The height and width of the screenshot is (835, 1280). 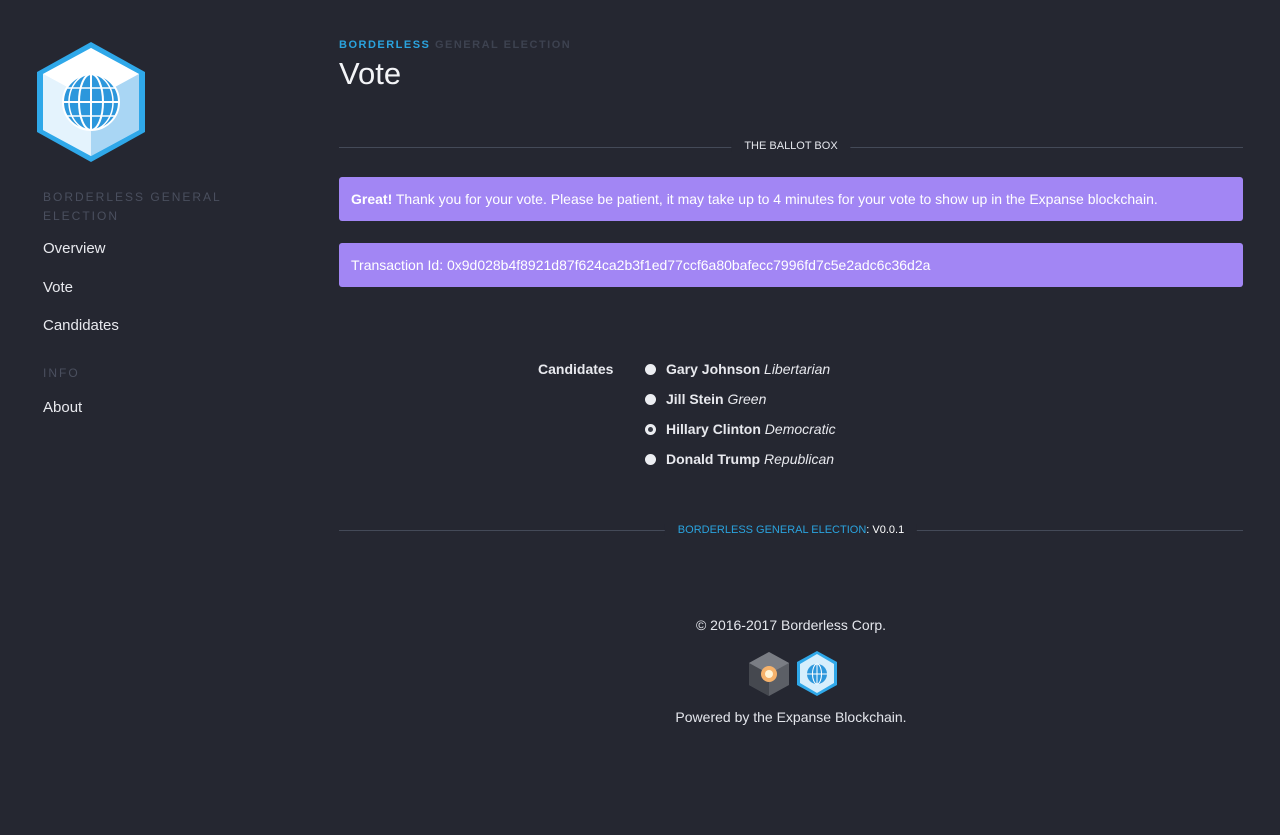 What do you see at coordinates (91, 102) in the screenshot?
I see `borderless-logo-icon` at bounding box center [91, 102].